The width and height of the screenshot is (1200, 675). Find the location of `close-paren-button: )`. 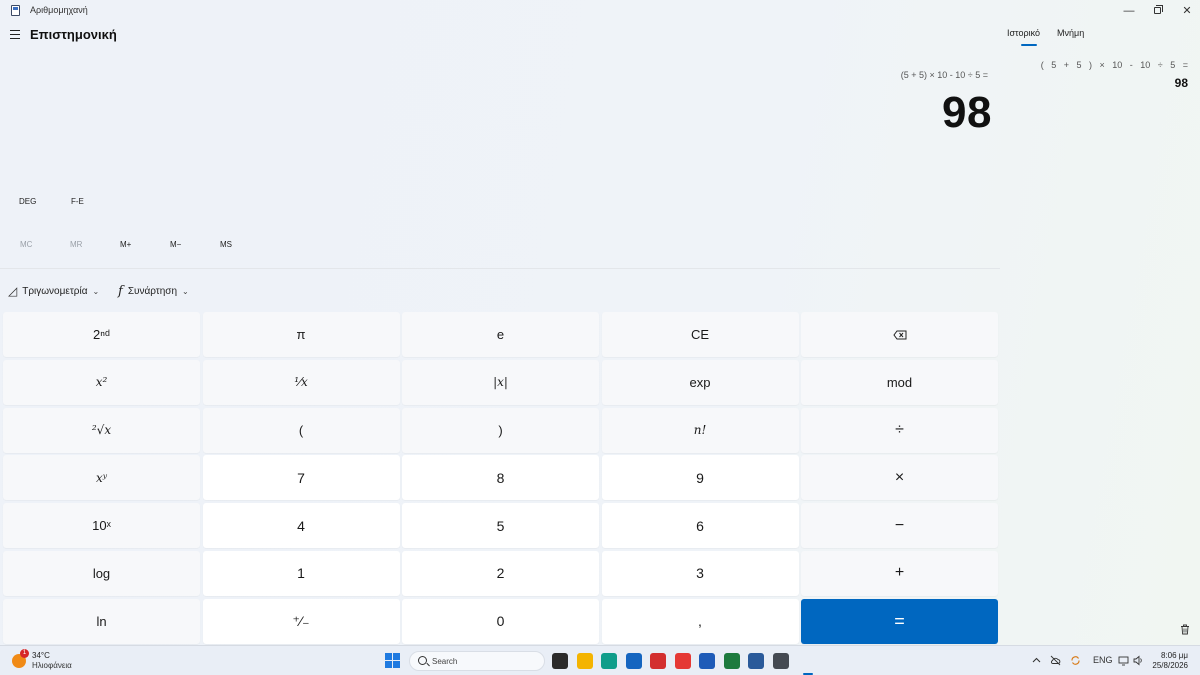

close-paren-button: ) is located at coordinates (500, 430).